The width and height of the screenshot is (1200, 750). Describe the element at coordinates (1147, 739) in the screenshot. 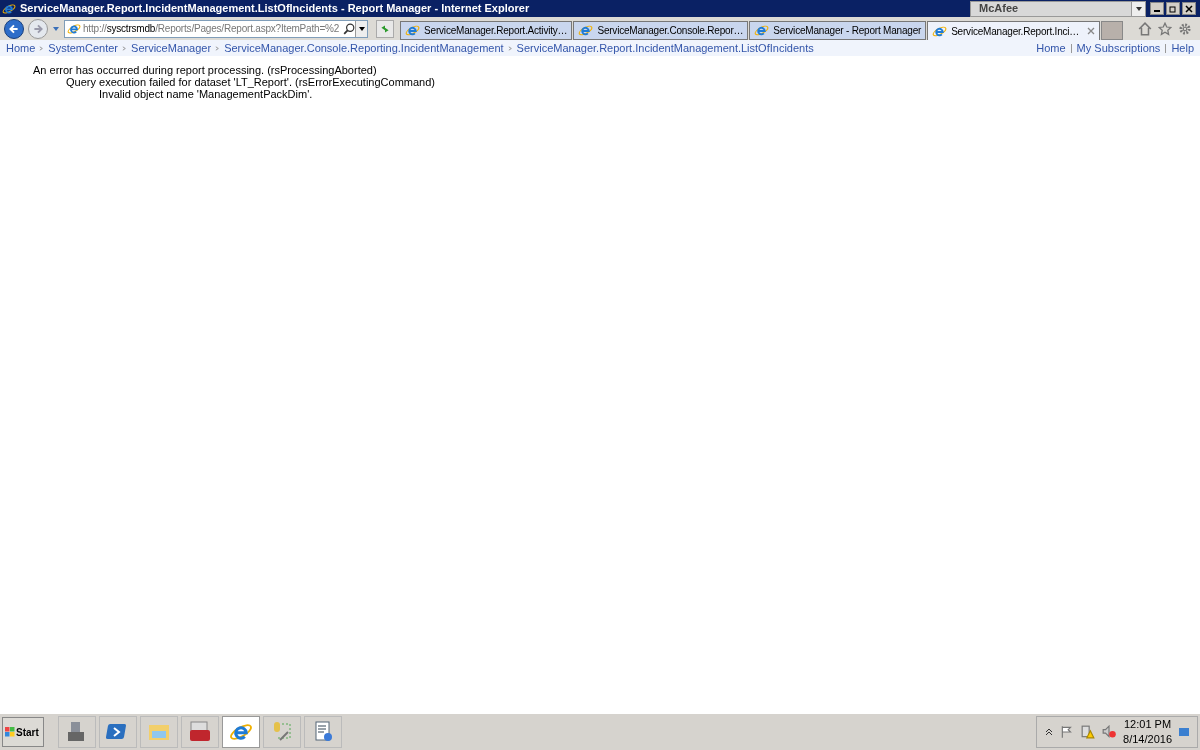

I see `clock-date: 8/14/2016` at that location.